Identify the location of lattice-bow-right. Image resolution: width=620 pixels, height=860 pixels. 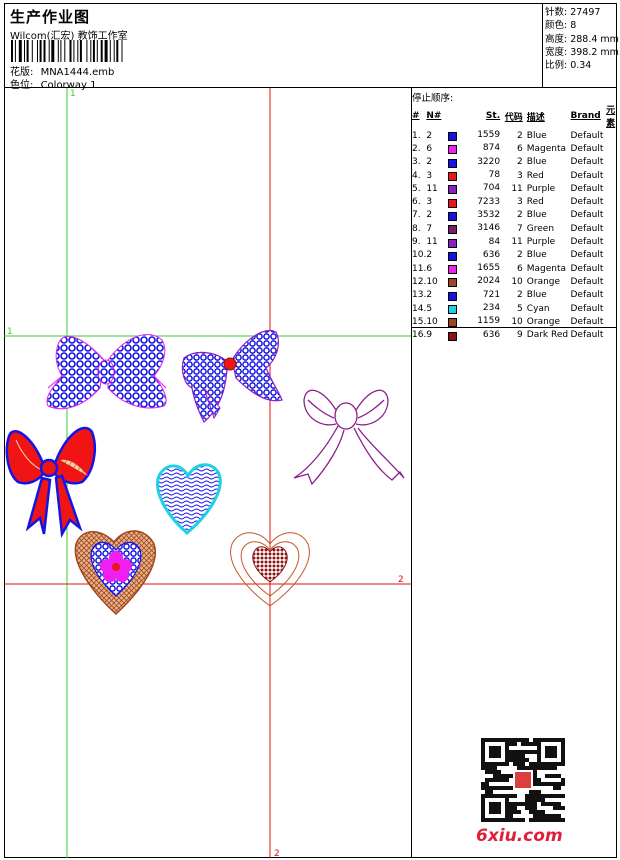
(232, 376).